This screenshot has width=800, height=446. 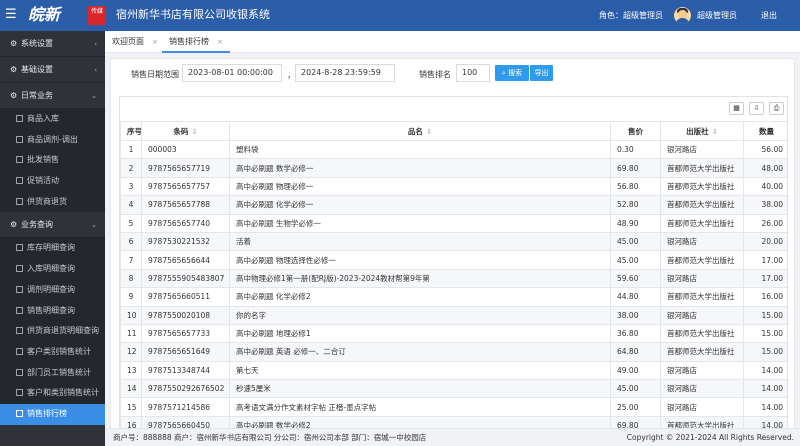 I want to click on rank-label: 销售排名, so click(x=435, y=74).